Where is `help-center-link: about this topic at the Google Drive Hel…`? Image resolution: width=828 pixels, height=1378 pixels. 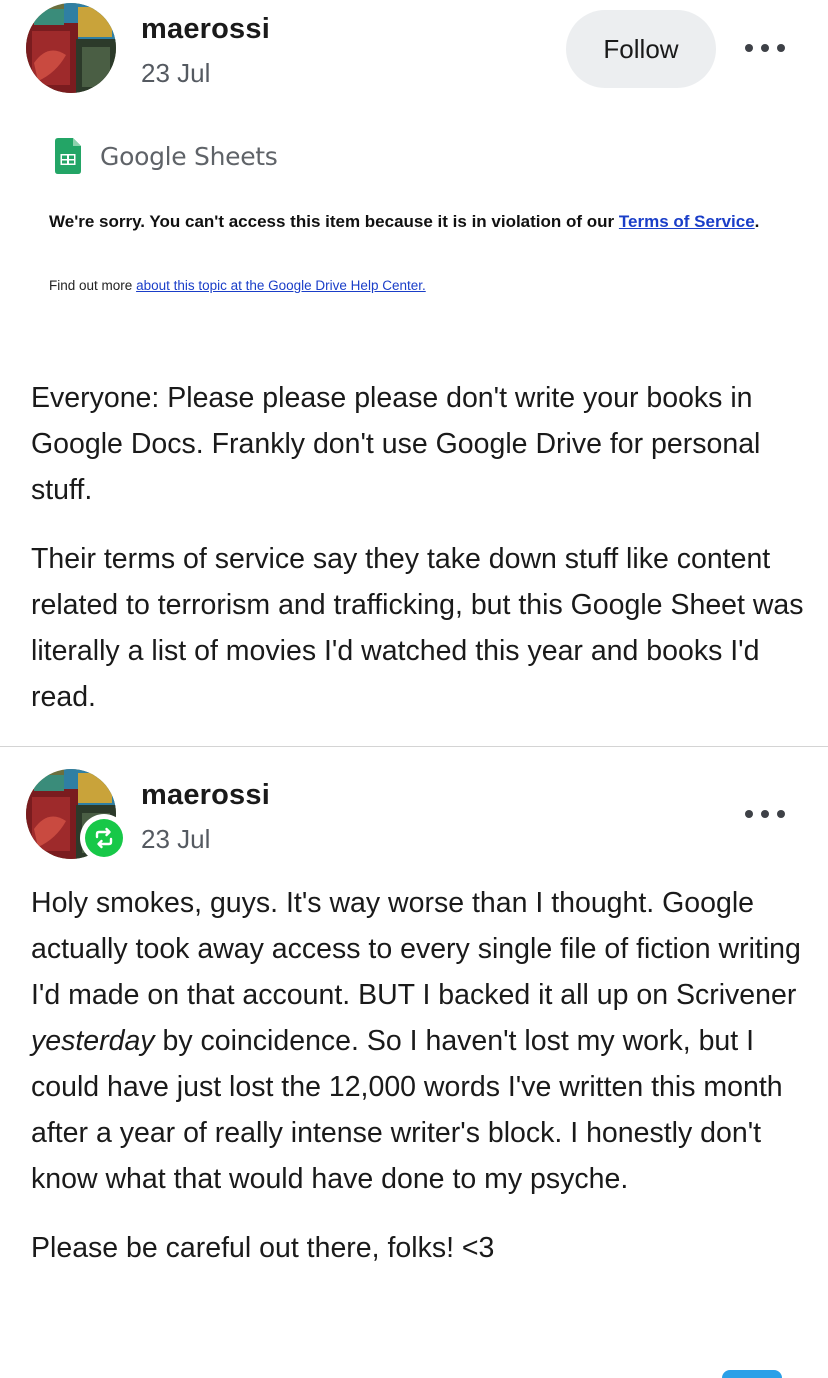
help-center-link: about this topic at the Google Drive Hel… is located at coordinates (281, 285).